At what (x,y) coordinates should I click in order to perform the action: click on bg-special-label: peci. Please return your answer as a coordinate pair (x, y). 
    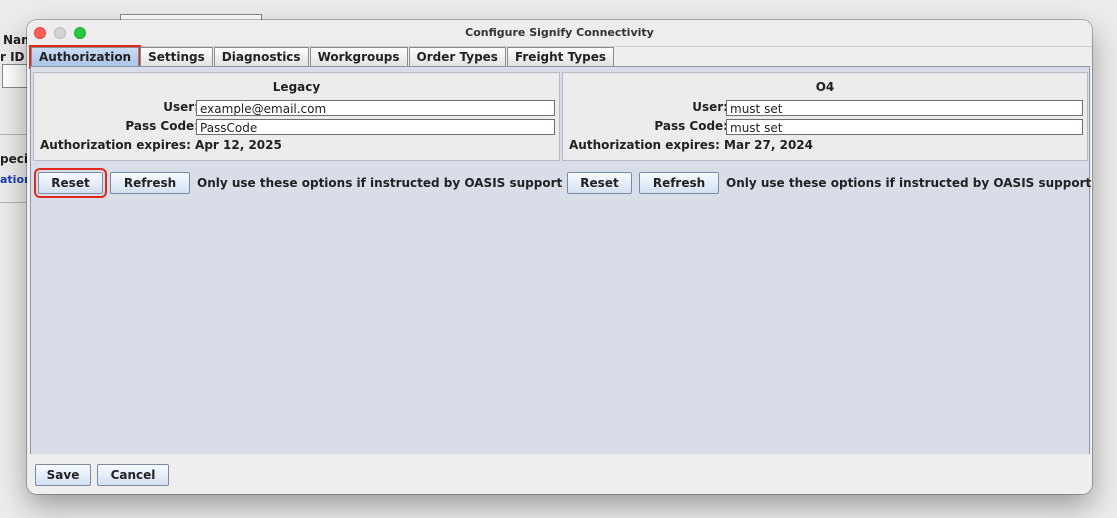
    Looking at the image, I should click on (14, 159).